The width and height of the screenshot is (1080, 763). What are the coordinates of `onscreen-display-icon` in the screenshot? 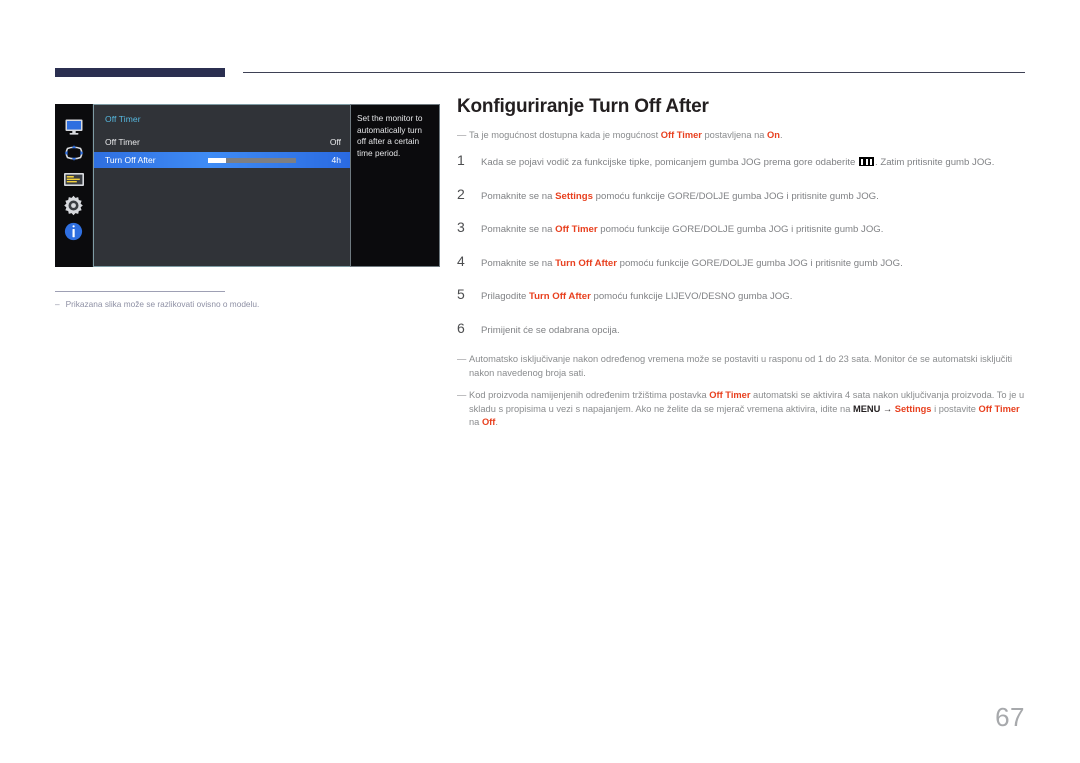 It's located at (74, 179).